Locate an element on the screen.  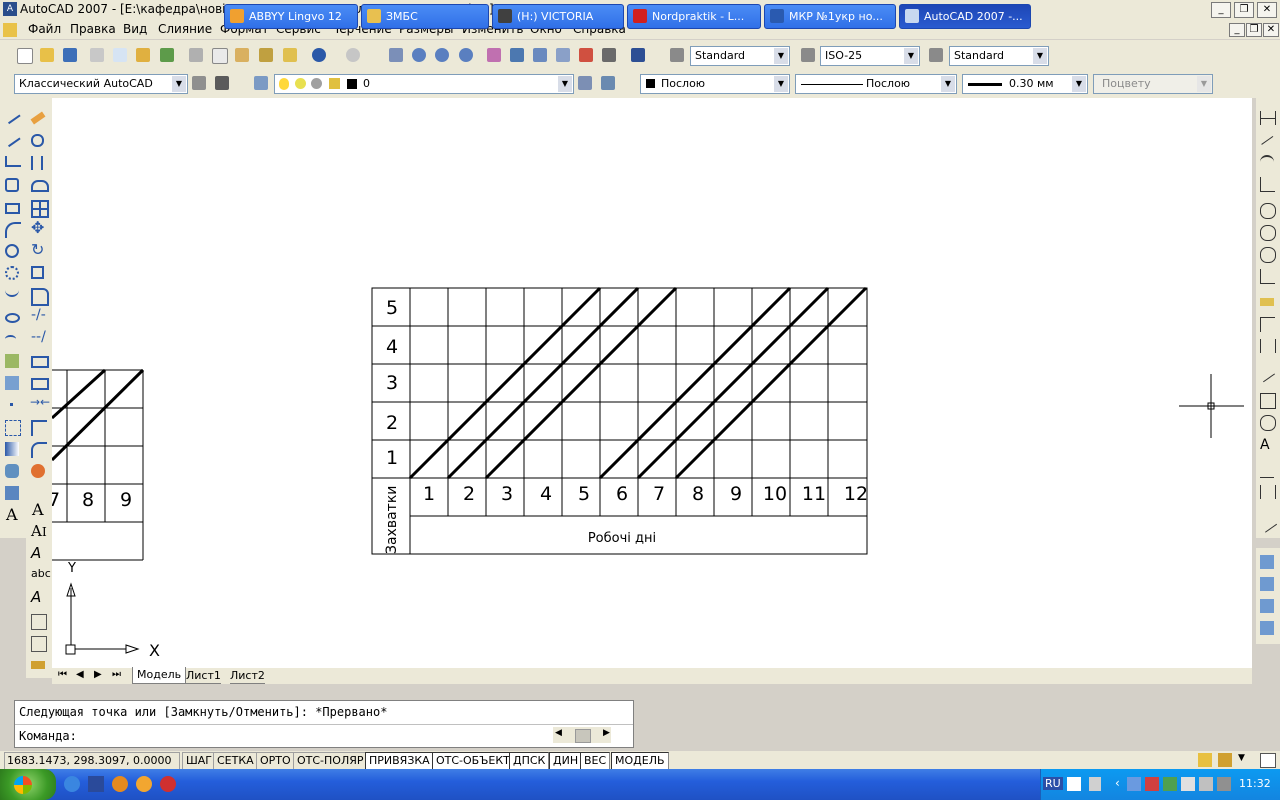
copy-icon is located at coordinates (219, 55).